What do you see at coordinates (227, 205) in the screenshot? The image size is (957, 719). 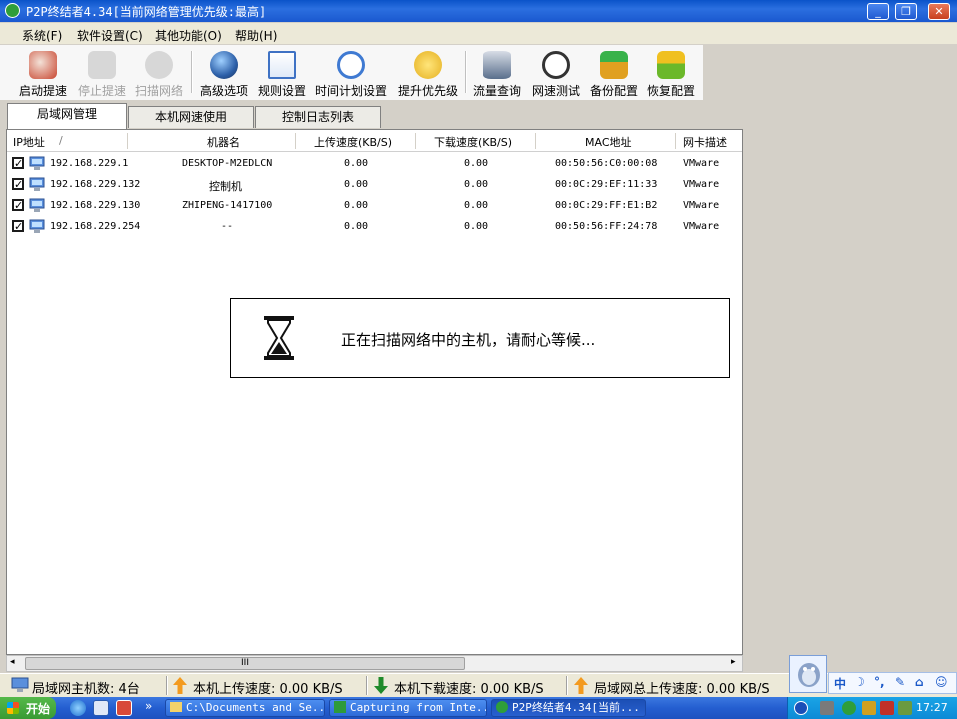 I see `name-cell: ZHIPENG-1417100` at bounding box center [227, 205].